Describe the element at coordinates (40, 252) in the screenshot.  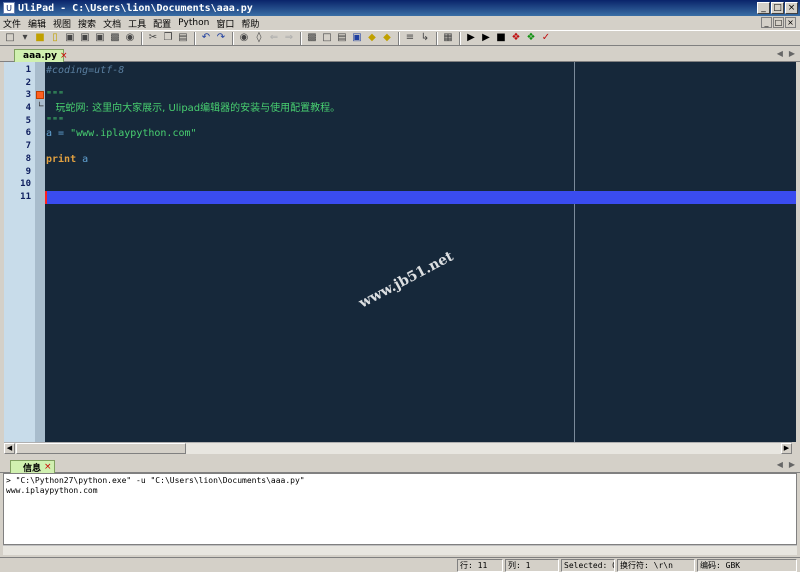
I see `fold-margin` at that location.